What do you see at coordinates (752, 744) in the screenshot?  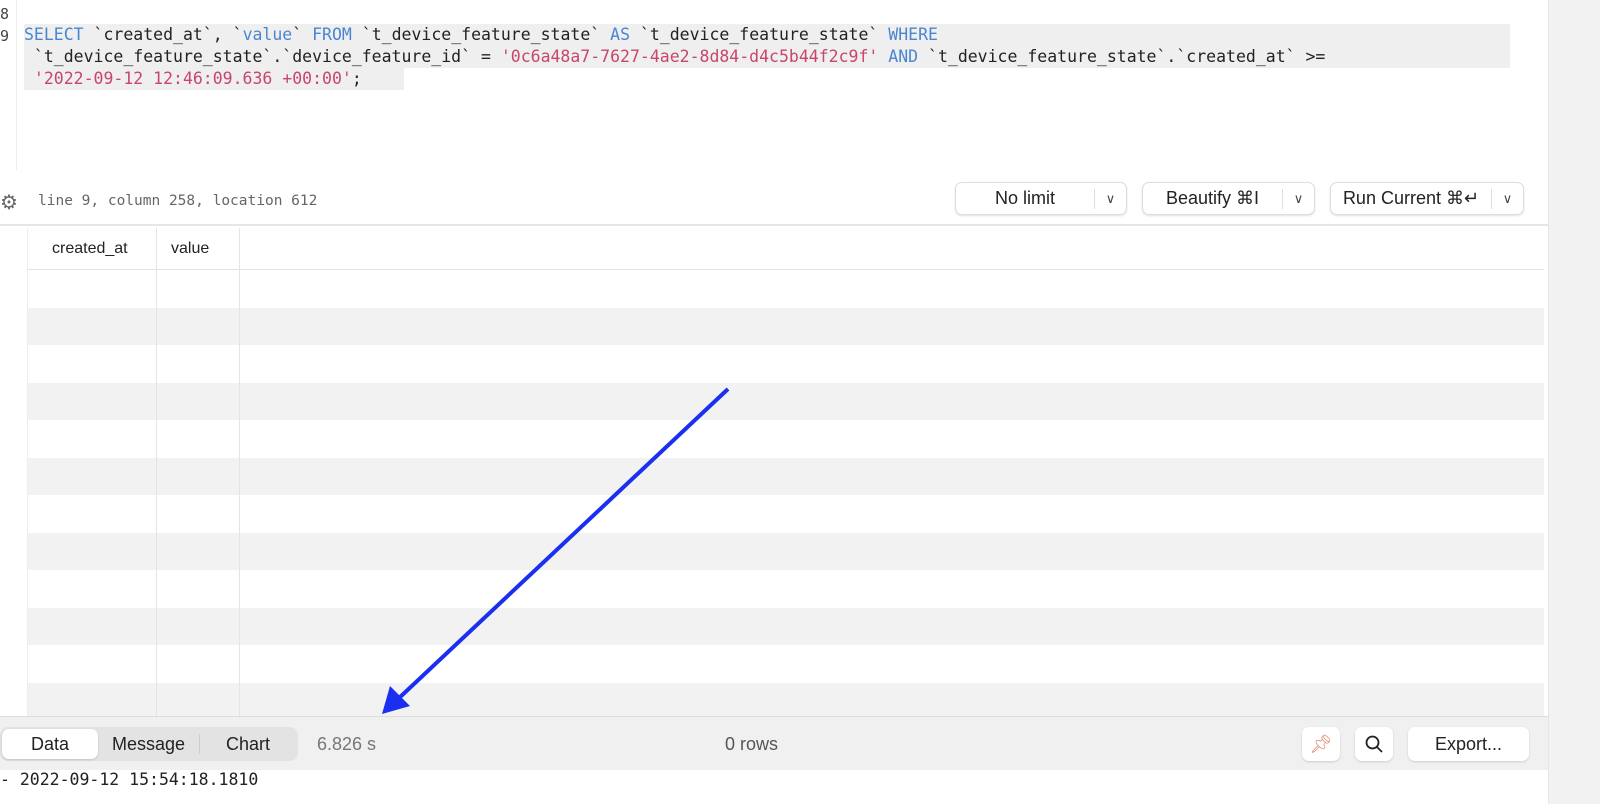 I see `row-count: 0 rows` at bounding box center [752, 744].